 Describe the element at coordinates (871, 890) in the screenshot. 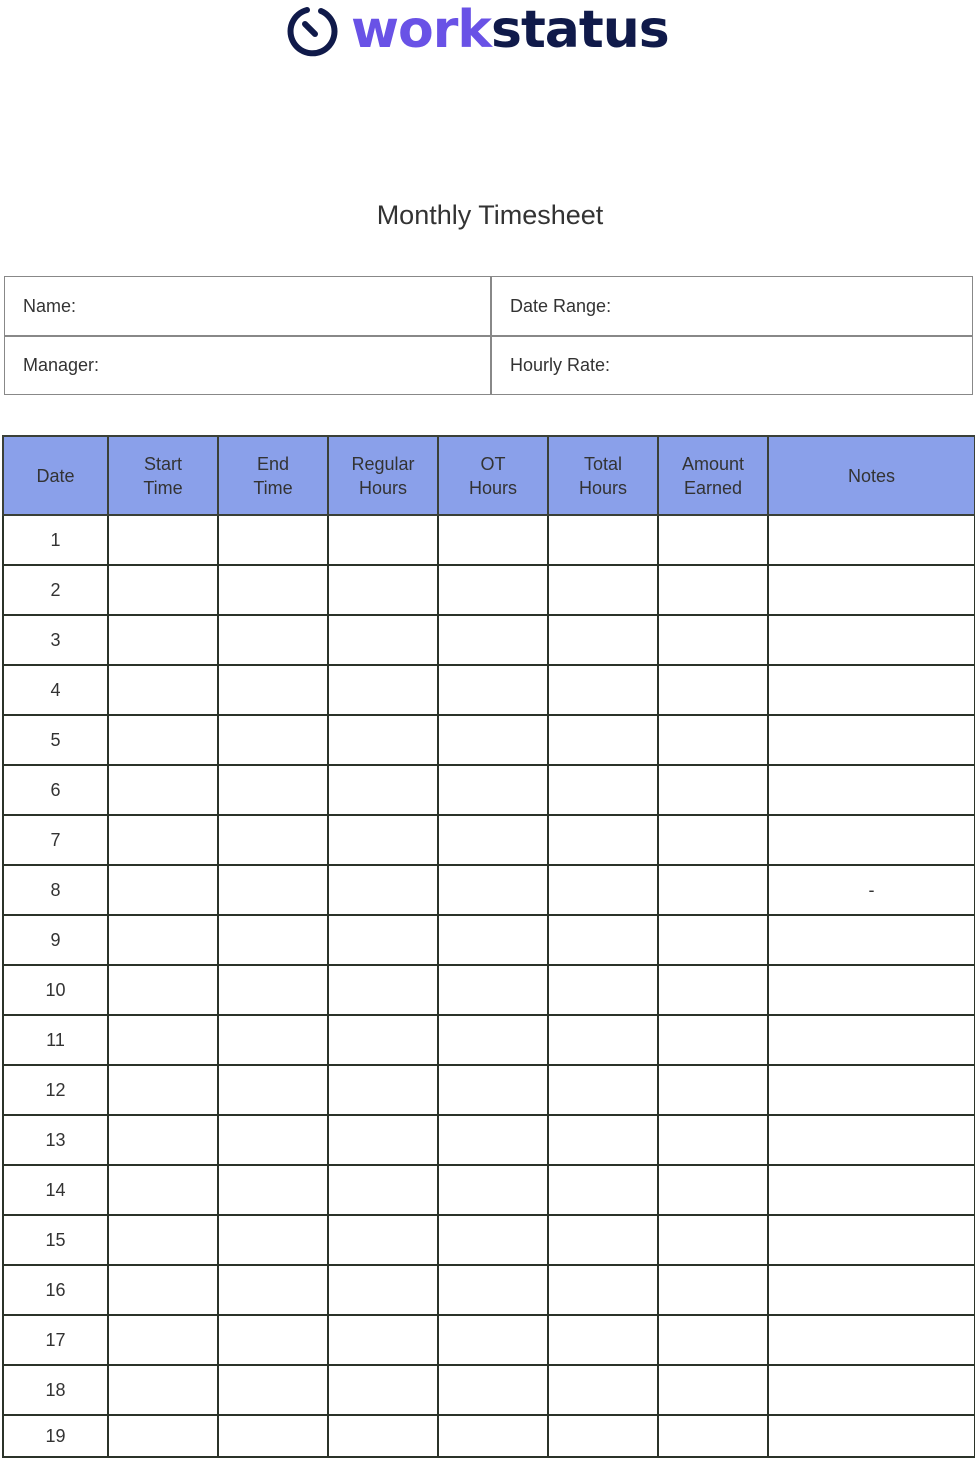

I see `cell-notes: -` at that location.